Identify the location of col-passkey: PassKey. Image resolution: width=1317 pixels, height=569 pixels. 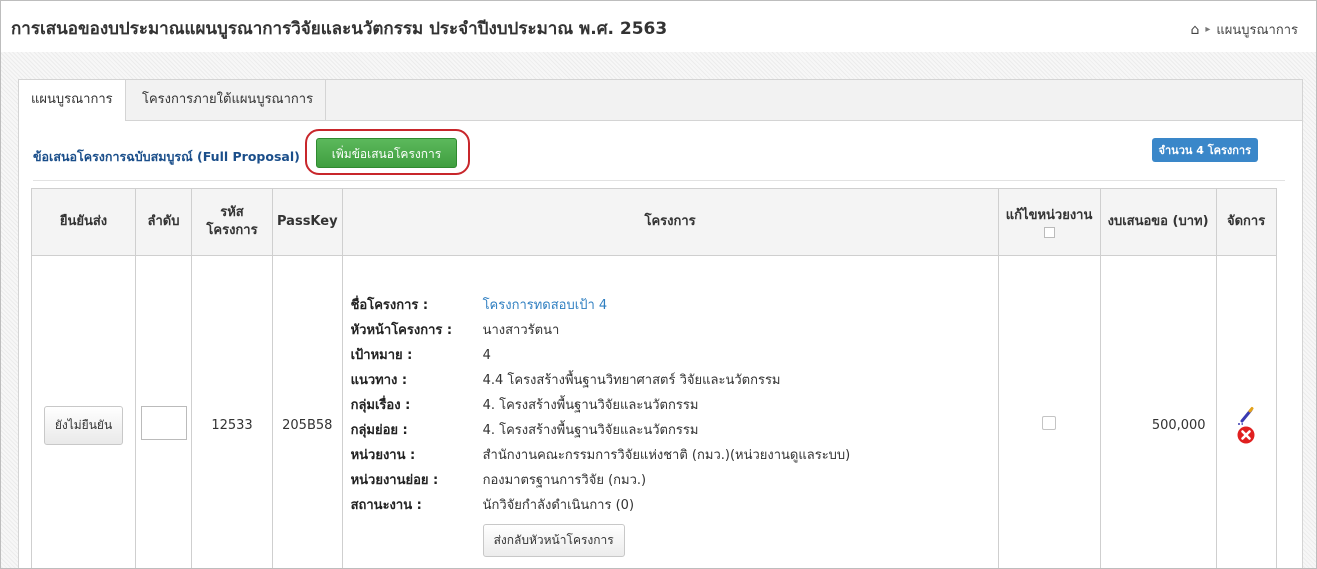
(307, 222).